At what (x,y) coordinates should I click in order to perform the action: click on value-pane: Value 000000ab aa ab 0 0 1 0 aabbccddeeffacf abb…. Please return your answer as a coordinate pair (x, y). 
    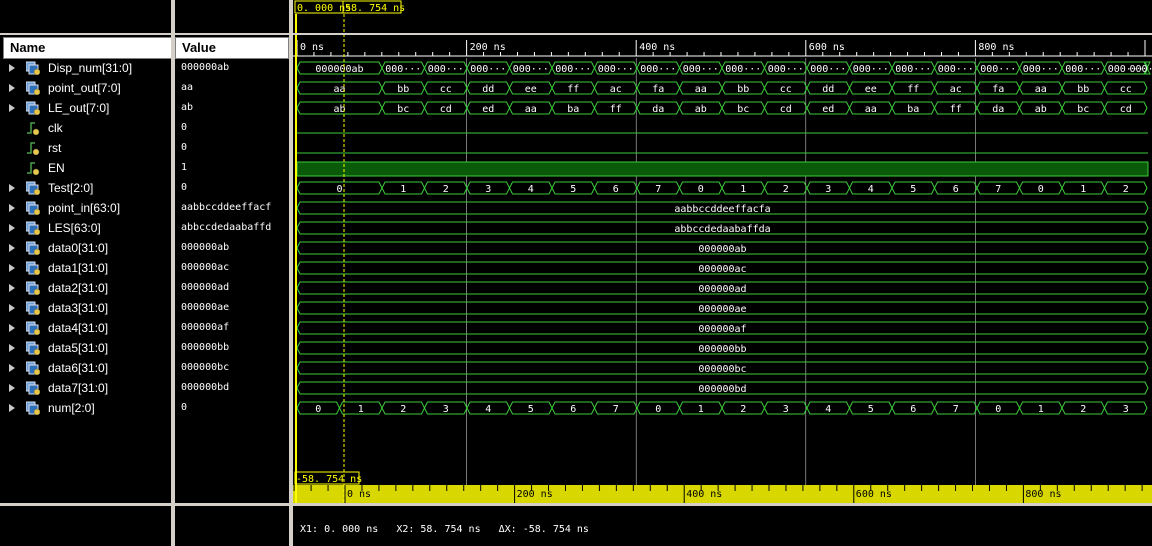
    Looking at the image, I should click on (232, 273).